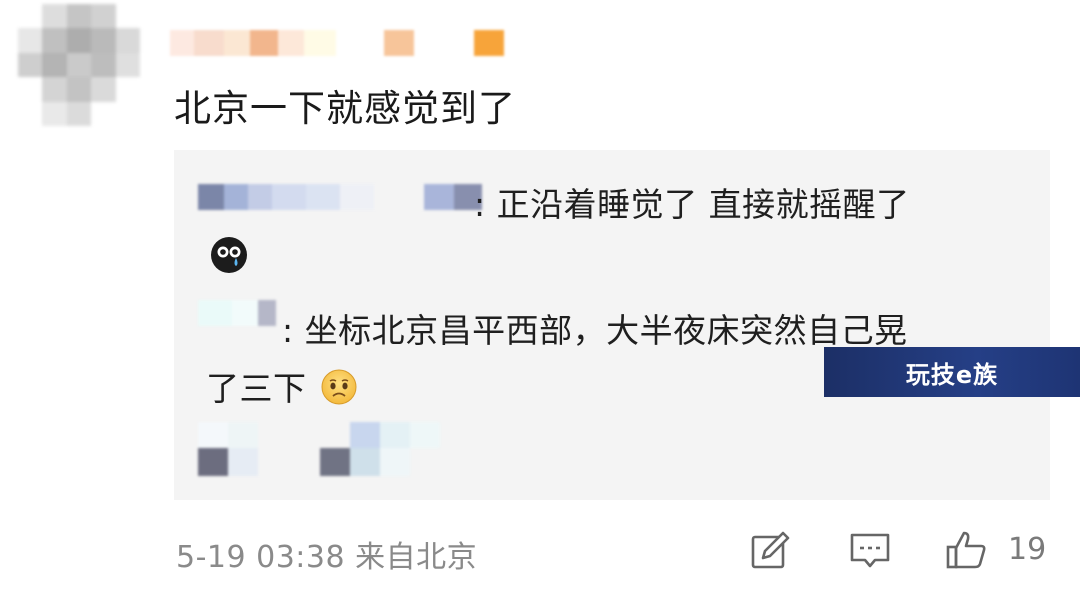 This screenshot has height=592, width=1080. Describe the element at coordinates (319, 449) in the screenshot. I see `more-replies-redacted` at that location.